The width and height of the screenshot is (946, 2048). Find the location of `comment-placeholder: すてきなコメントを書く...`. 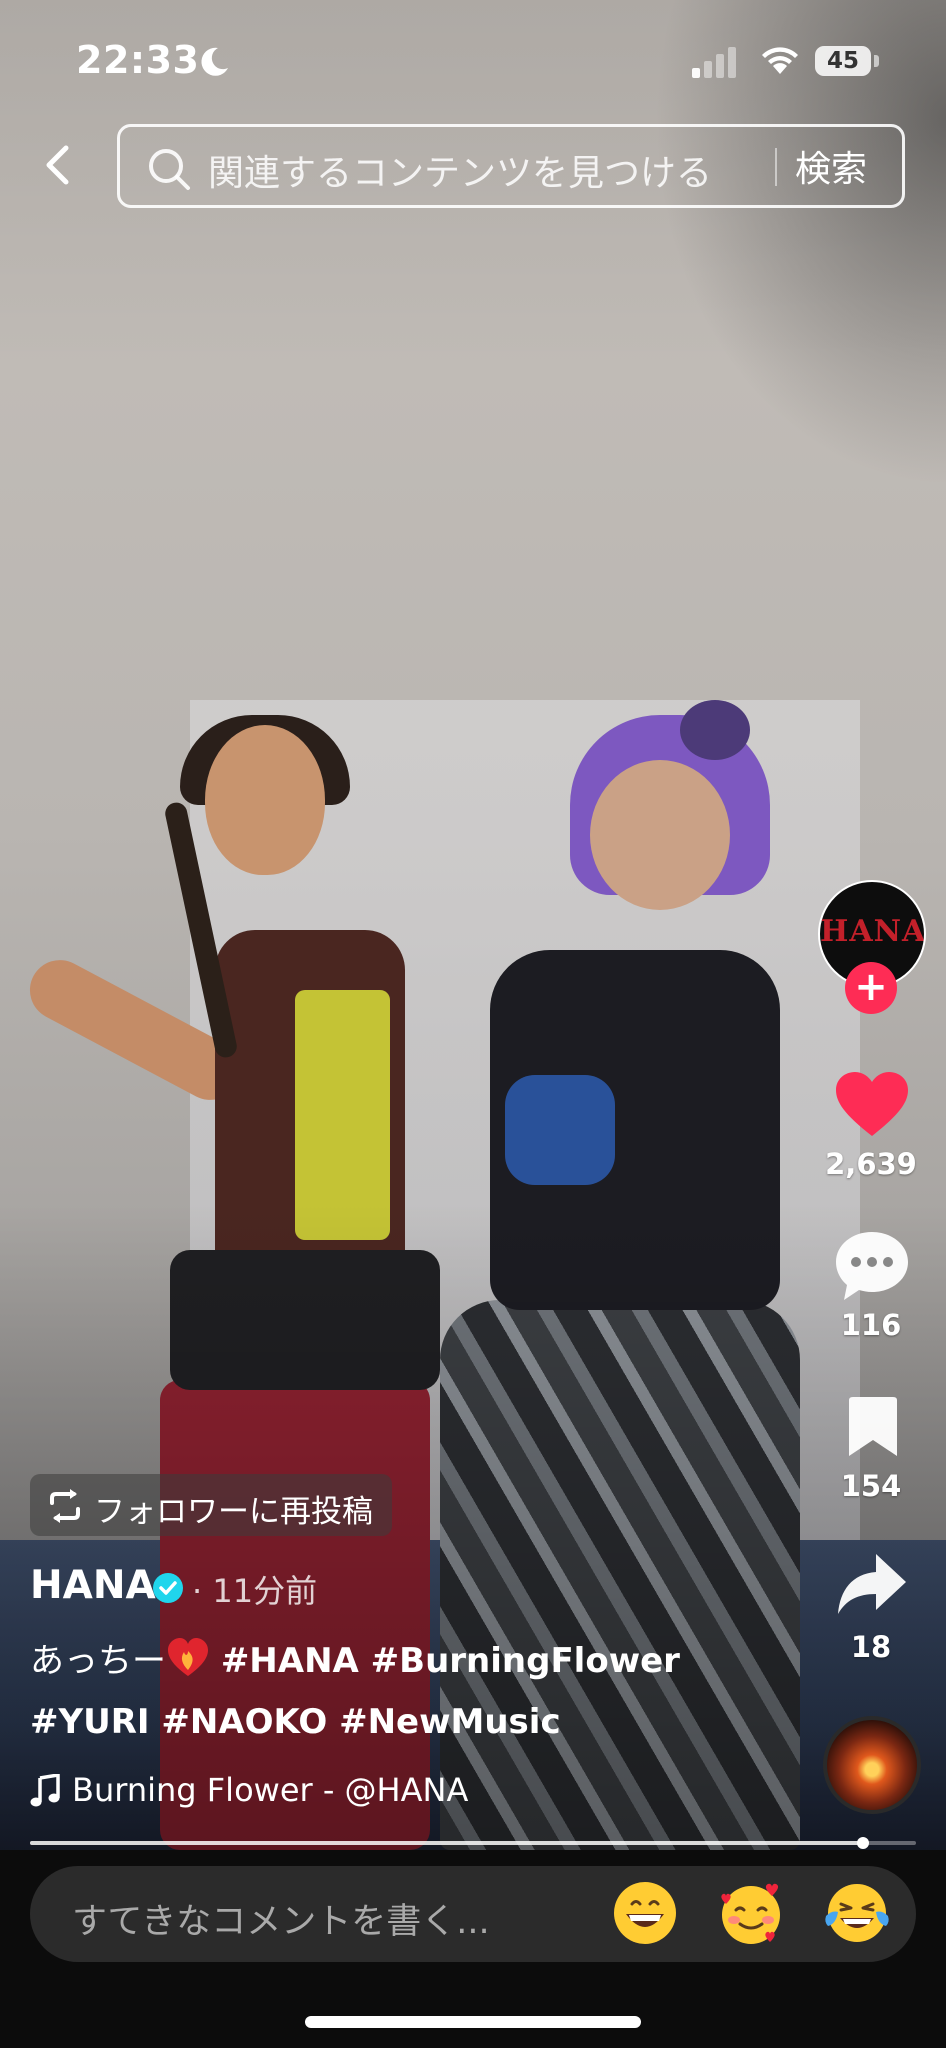

comment-placeholder: すてきなコメントを書く... is located at coordinates (281, 1922).